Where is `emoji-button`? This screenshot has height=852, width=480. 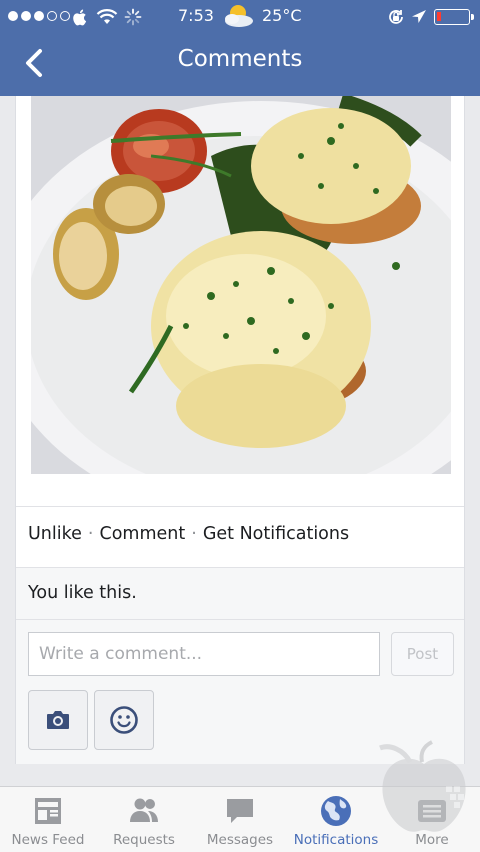
emoji-button is located at coordinates (124, 720).